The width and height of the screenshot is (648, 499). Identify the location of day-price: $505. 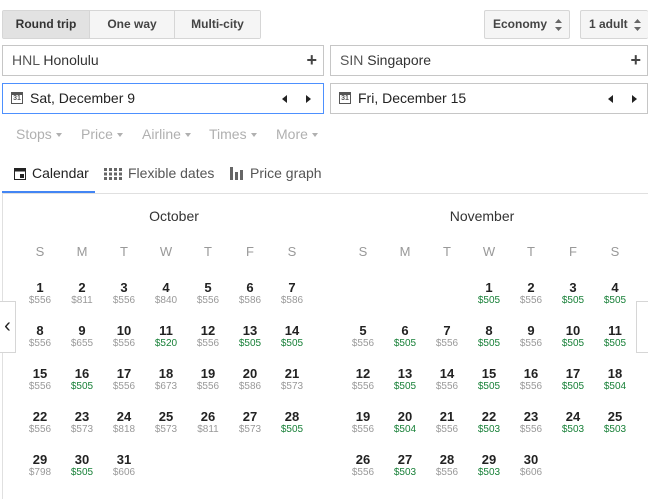
(489, 343).